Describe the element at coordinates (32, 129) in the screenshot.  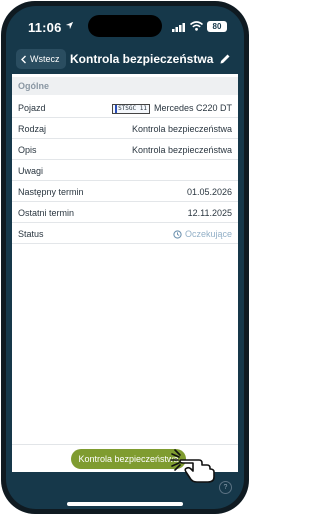
I see `row-label: Rodzaj` at that location.